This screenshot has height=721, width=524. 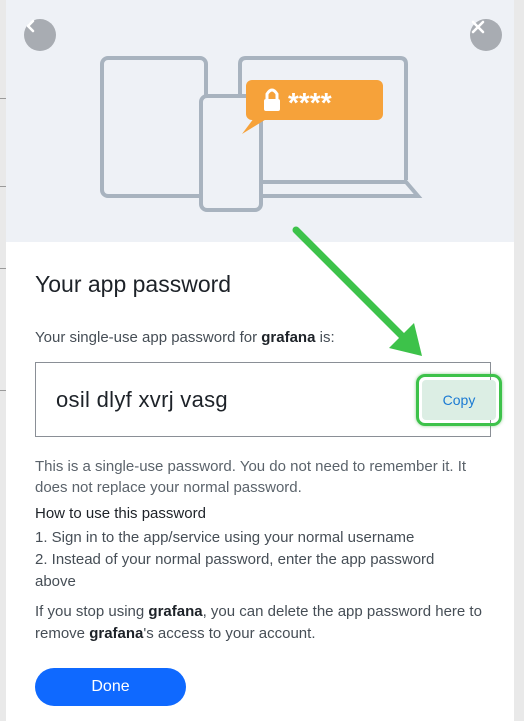 I want to click on subtitle-prefix: Your single-use app password for, so click(x=148, y=337).